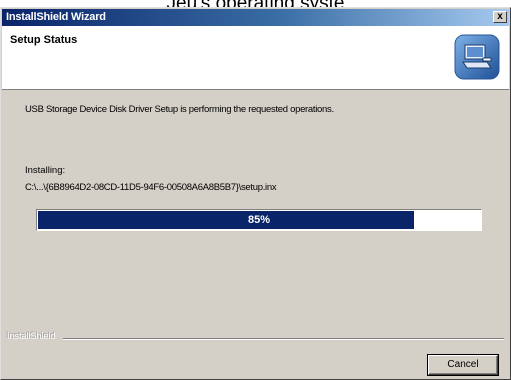 The image size is (511, 380). What do you see at coordinates (283, 339) in the screenshot?
I see `footer-divider` at bounding box center [283, 339].